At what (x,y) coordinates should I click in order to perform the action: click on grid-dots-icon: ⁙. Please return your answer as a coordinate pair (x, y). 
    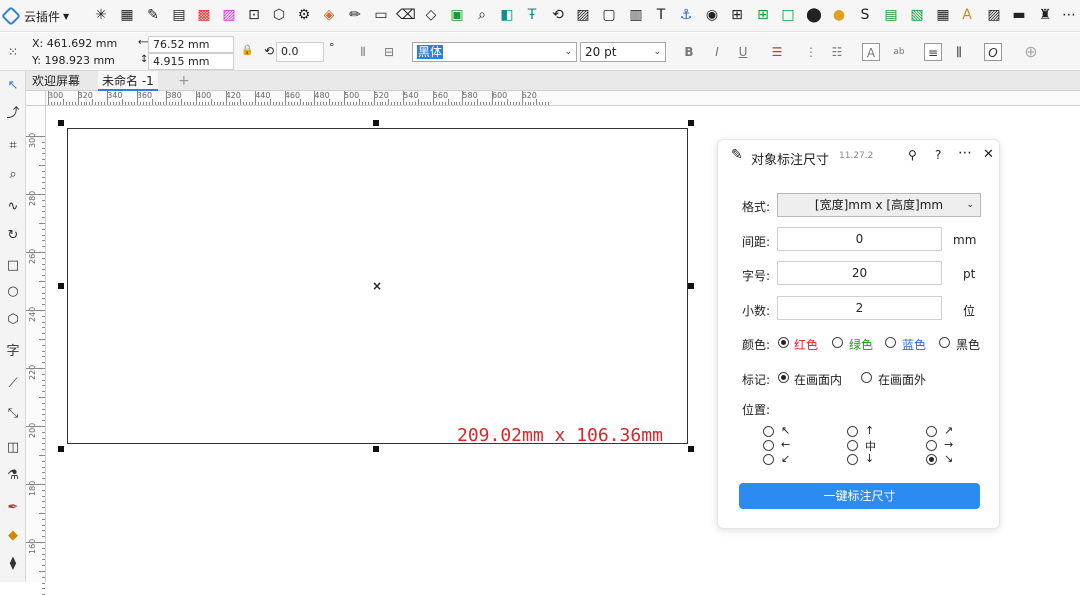
    Looking at the image, I should click on (13, 52).